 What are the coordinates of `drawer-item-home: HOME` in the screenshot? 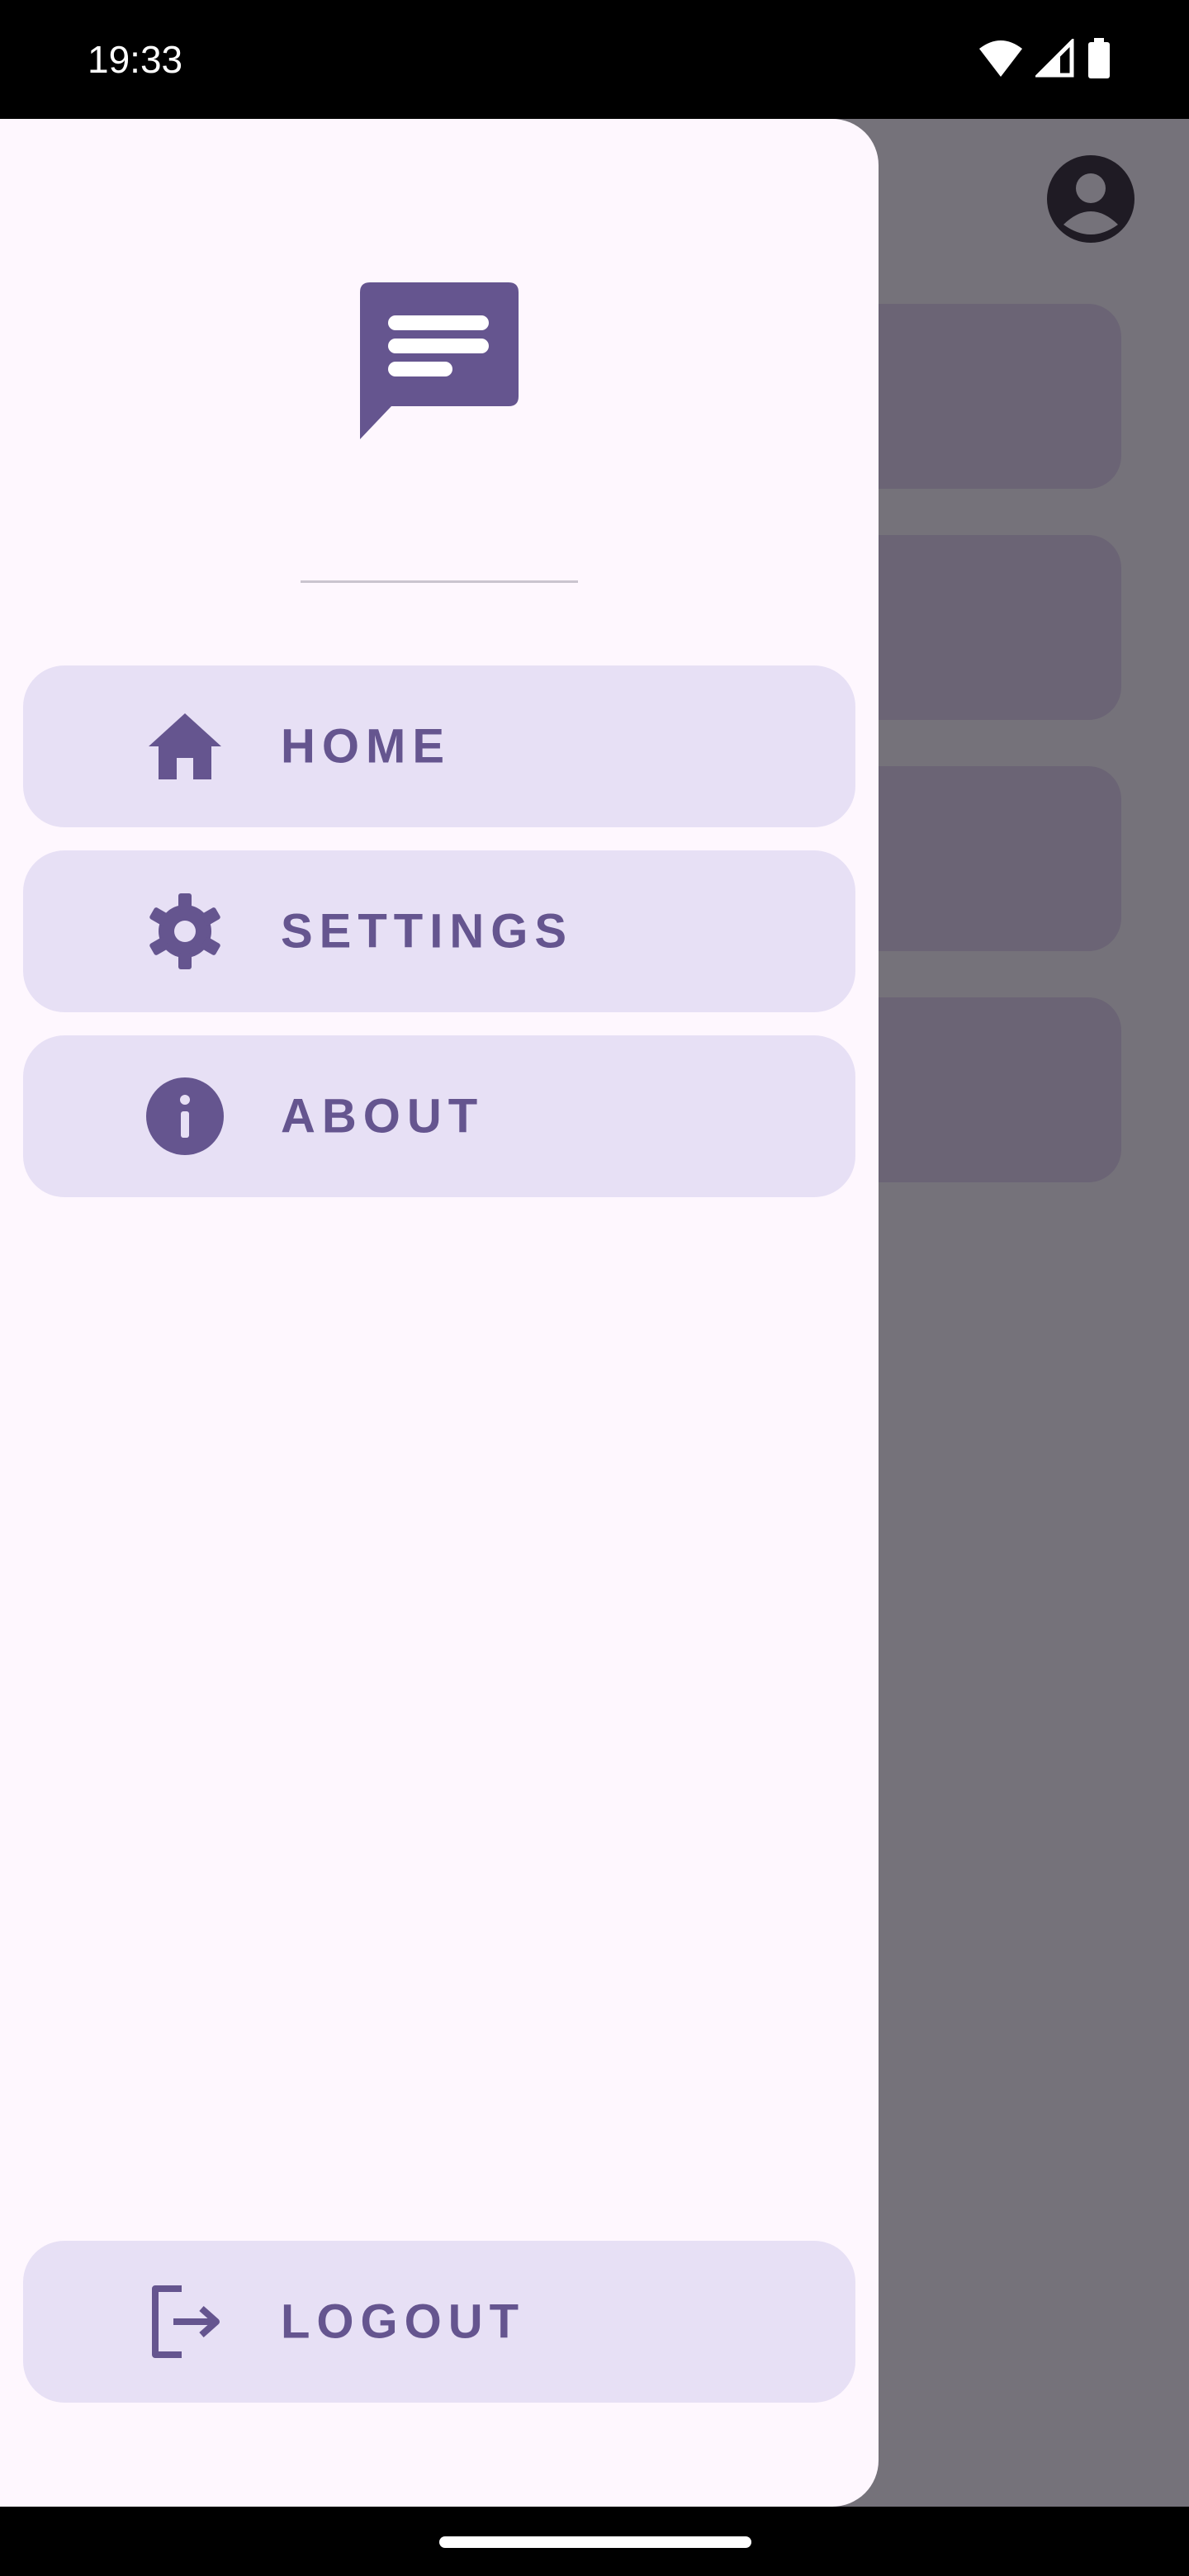 It's located at (439, 746).